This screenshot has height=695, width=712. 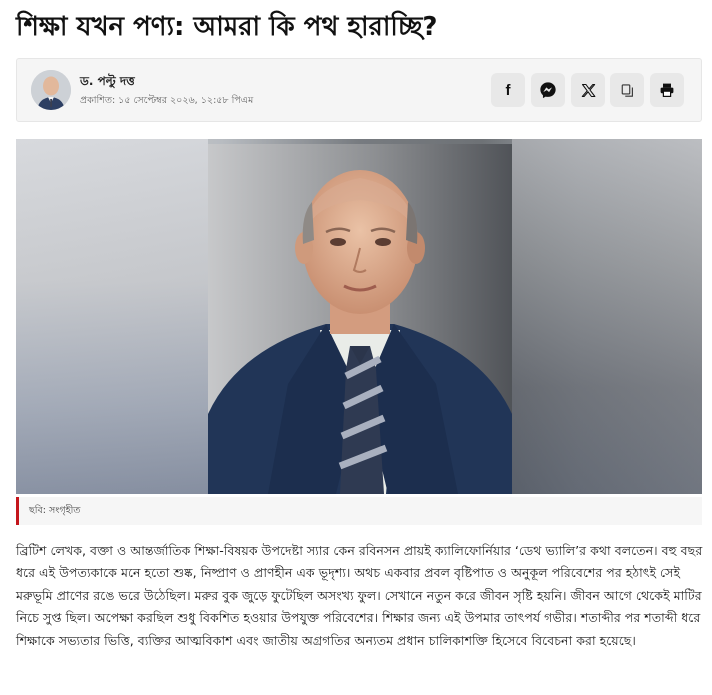 What do you see at coordinates (51, 90) in the screenshot?
I see `author-avatar` at bounding box center [51, 90].